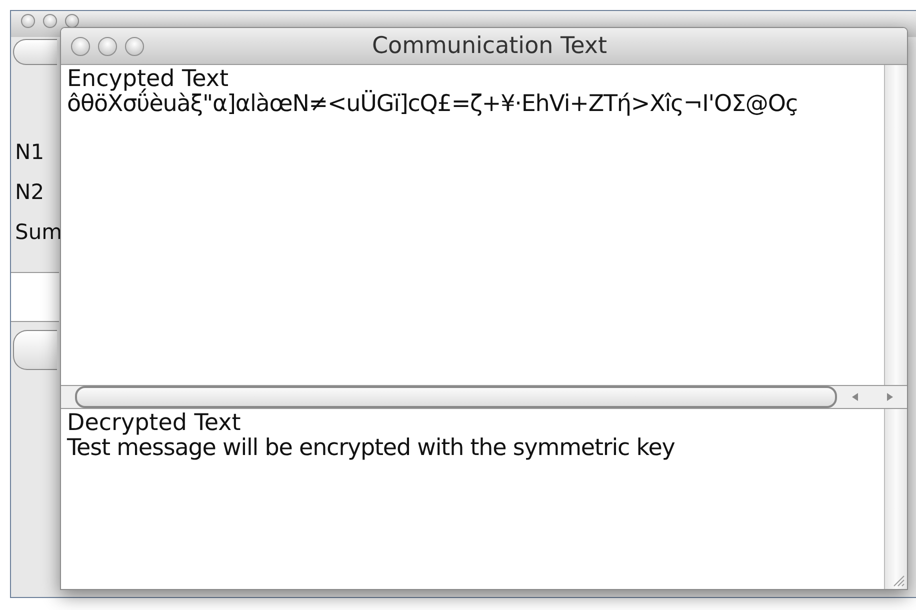 The height and width of the screenshot is (610, 916). I want to click on field-label: N2, so click(30, 192).